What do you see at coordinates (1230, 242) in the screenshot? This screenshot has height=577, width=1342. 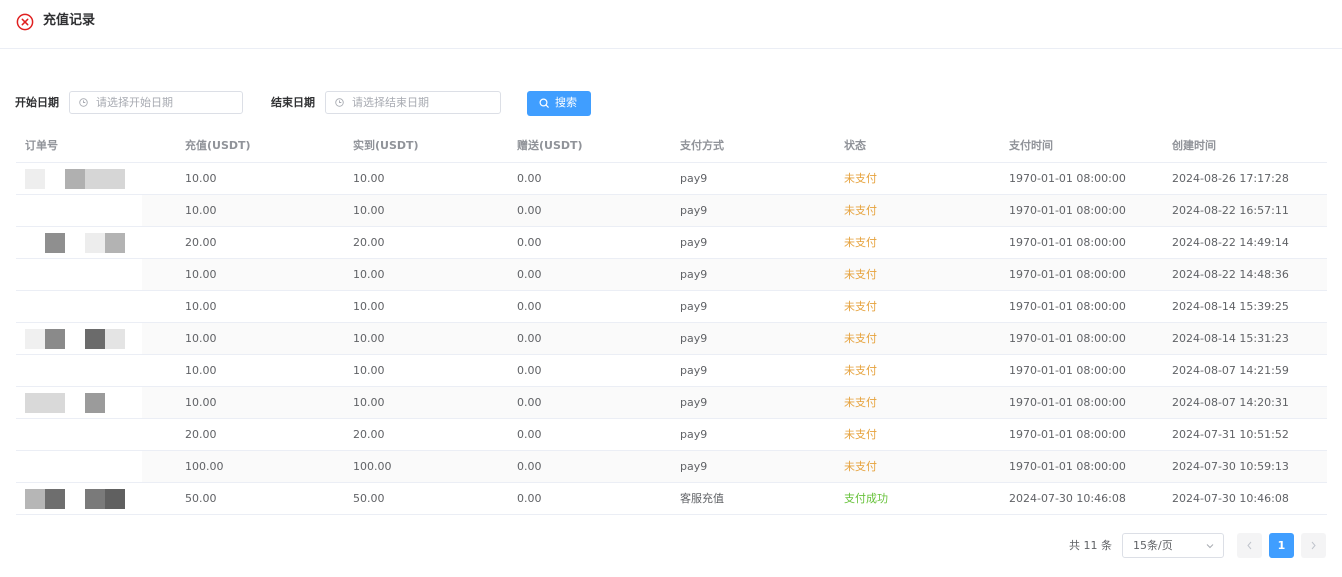 I see `cell-create-time: 2024-08-22 14:49:14` at bounding box center [1230, 242].